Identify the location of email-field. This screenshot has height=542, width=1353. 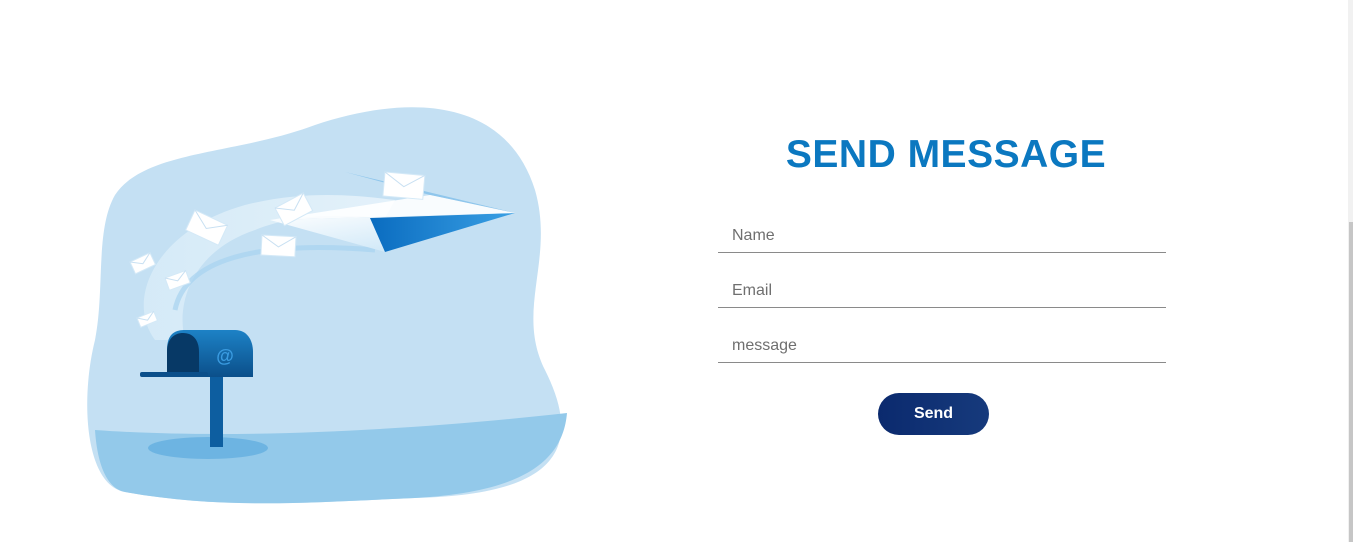
(942, 291).